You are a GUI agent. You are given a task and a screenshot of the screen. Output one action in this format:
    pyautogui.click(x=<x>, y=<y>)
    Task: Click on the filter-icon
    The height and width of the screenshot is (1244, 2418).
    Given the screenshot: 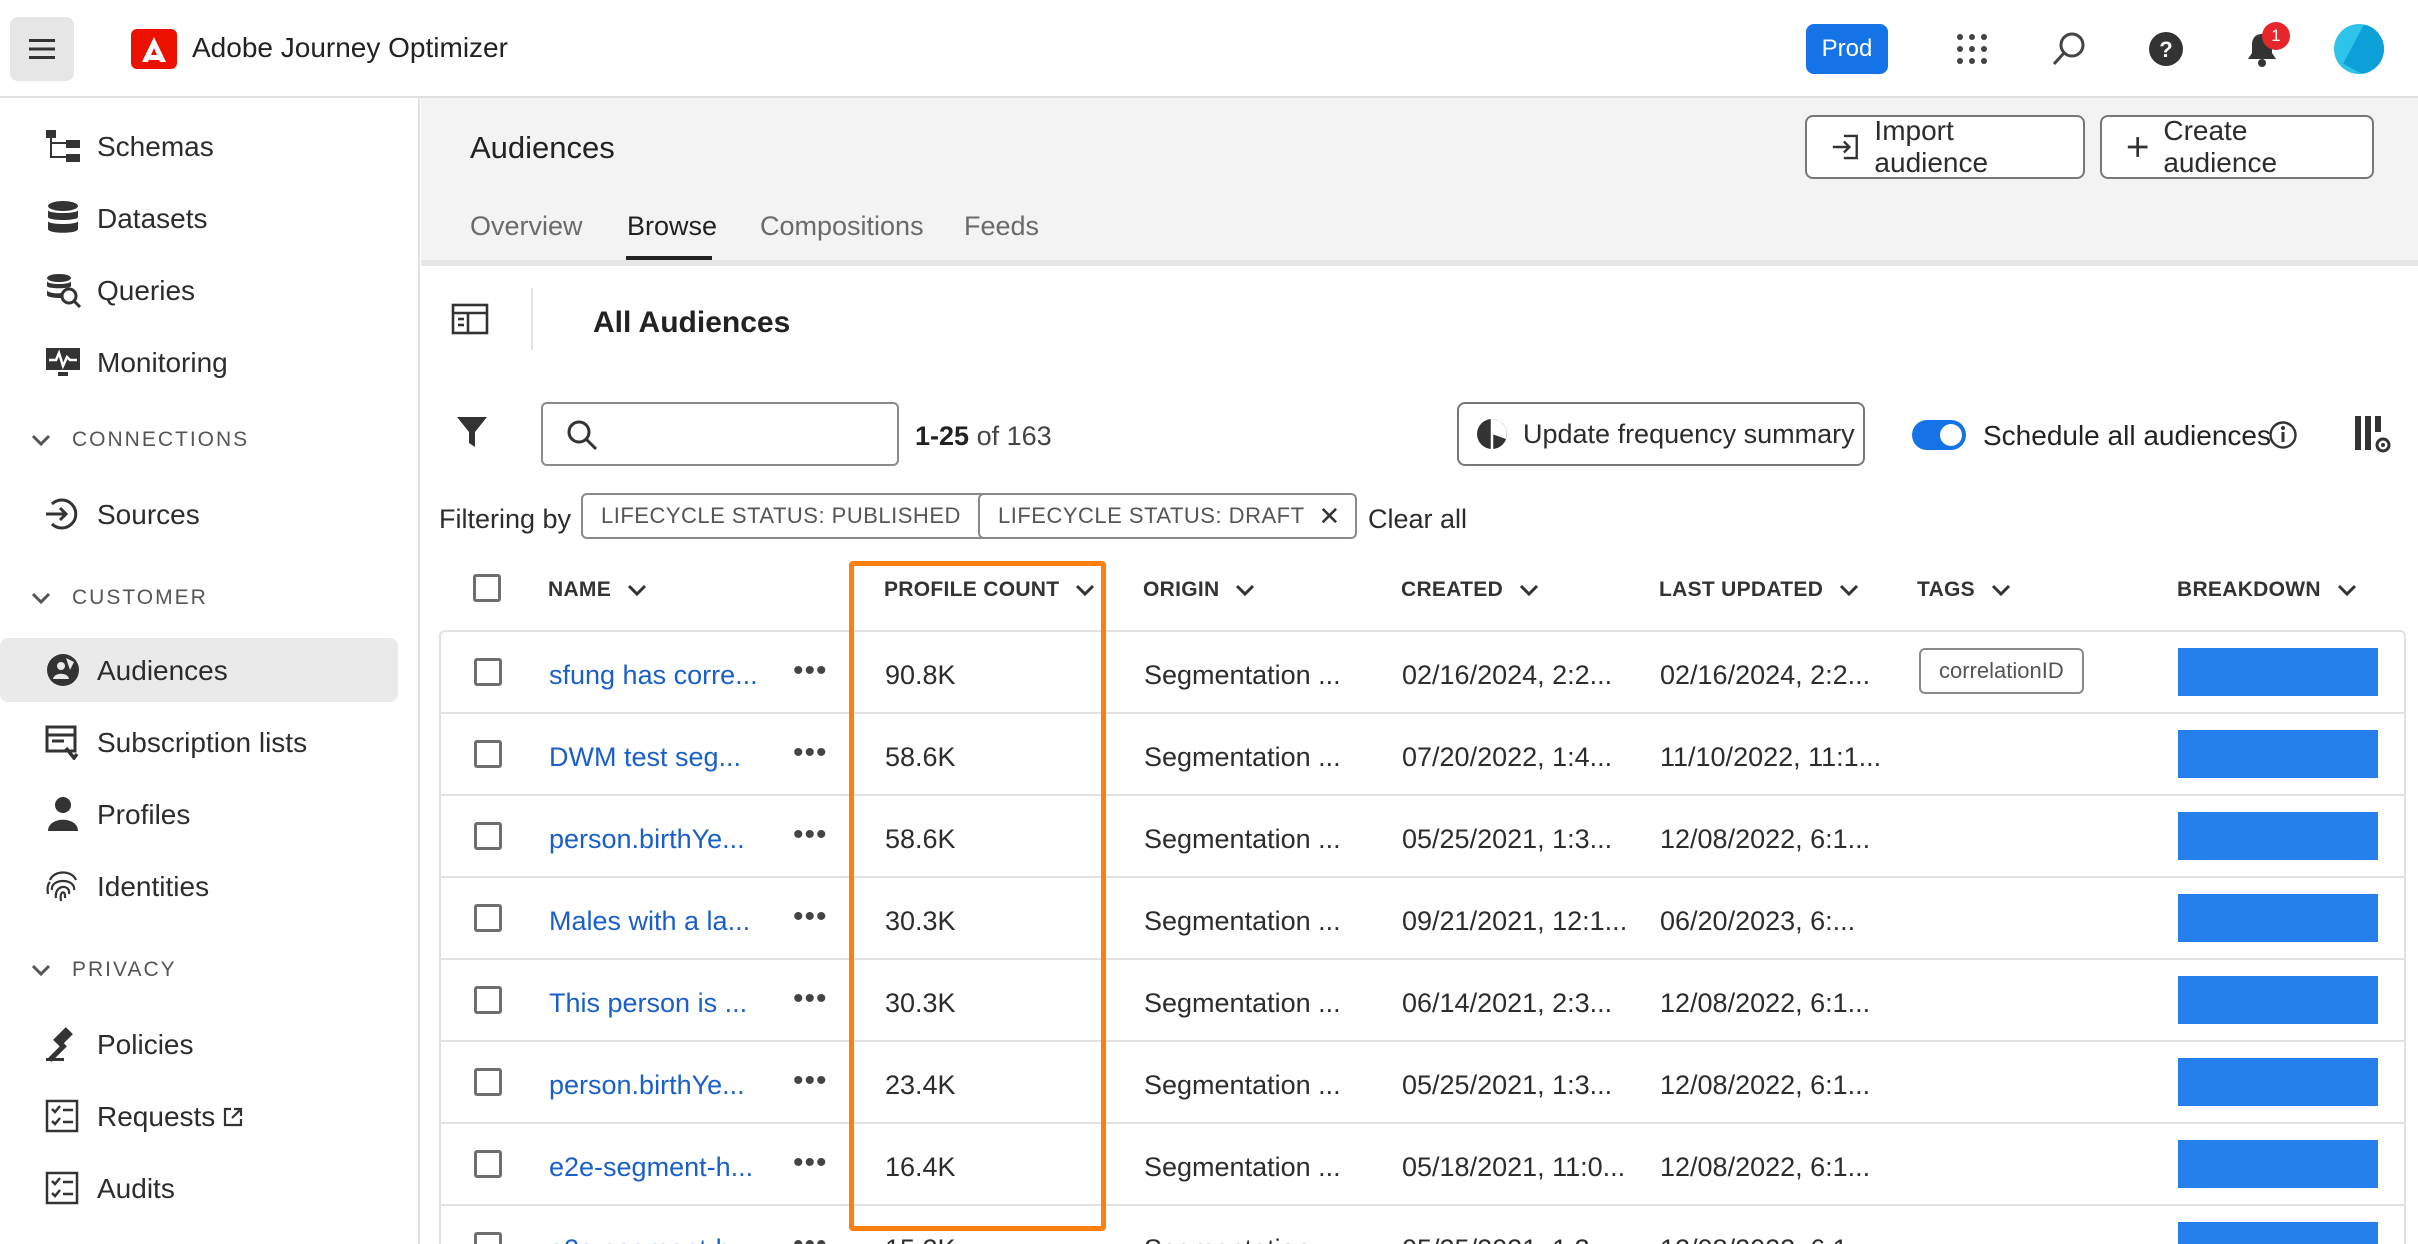 What is the action you would take?
    pyautogui.click(x=472, y=432)
    